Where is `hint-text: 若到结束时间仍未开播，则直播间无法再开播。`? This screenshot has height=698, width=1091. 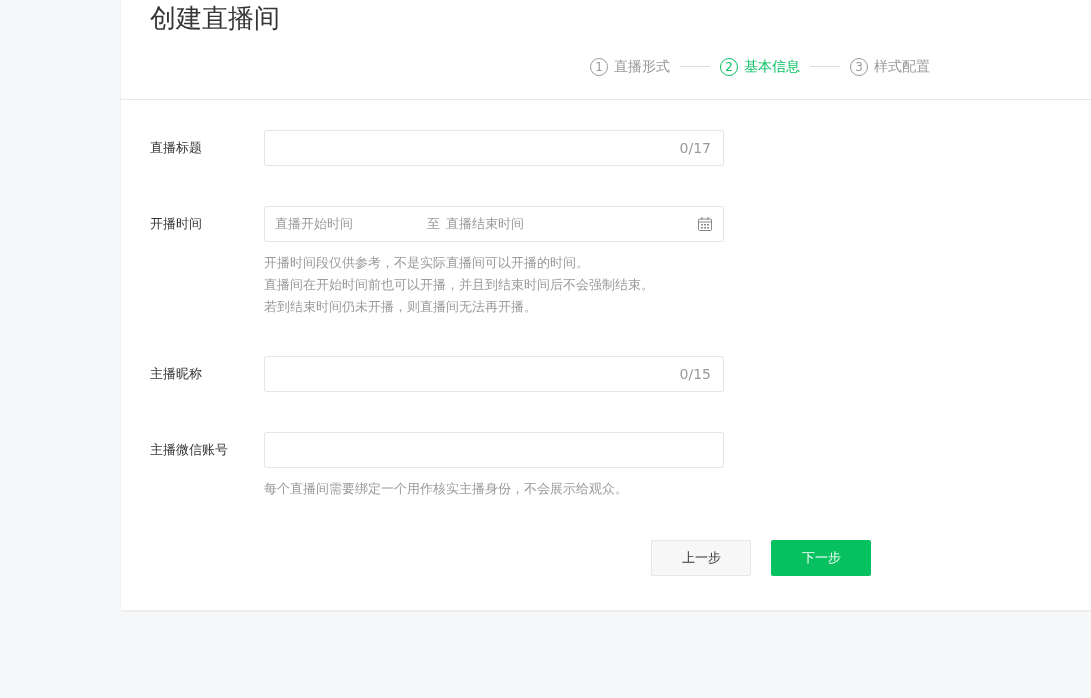
hint-text: 若到结束时间仍未开播，则直播间无法再开播。 is located at coordinates (401, 307).